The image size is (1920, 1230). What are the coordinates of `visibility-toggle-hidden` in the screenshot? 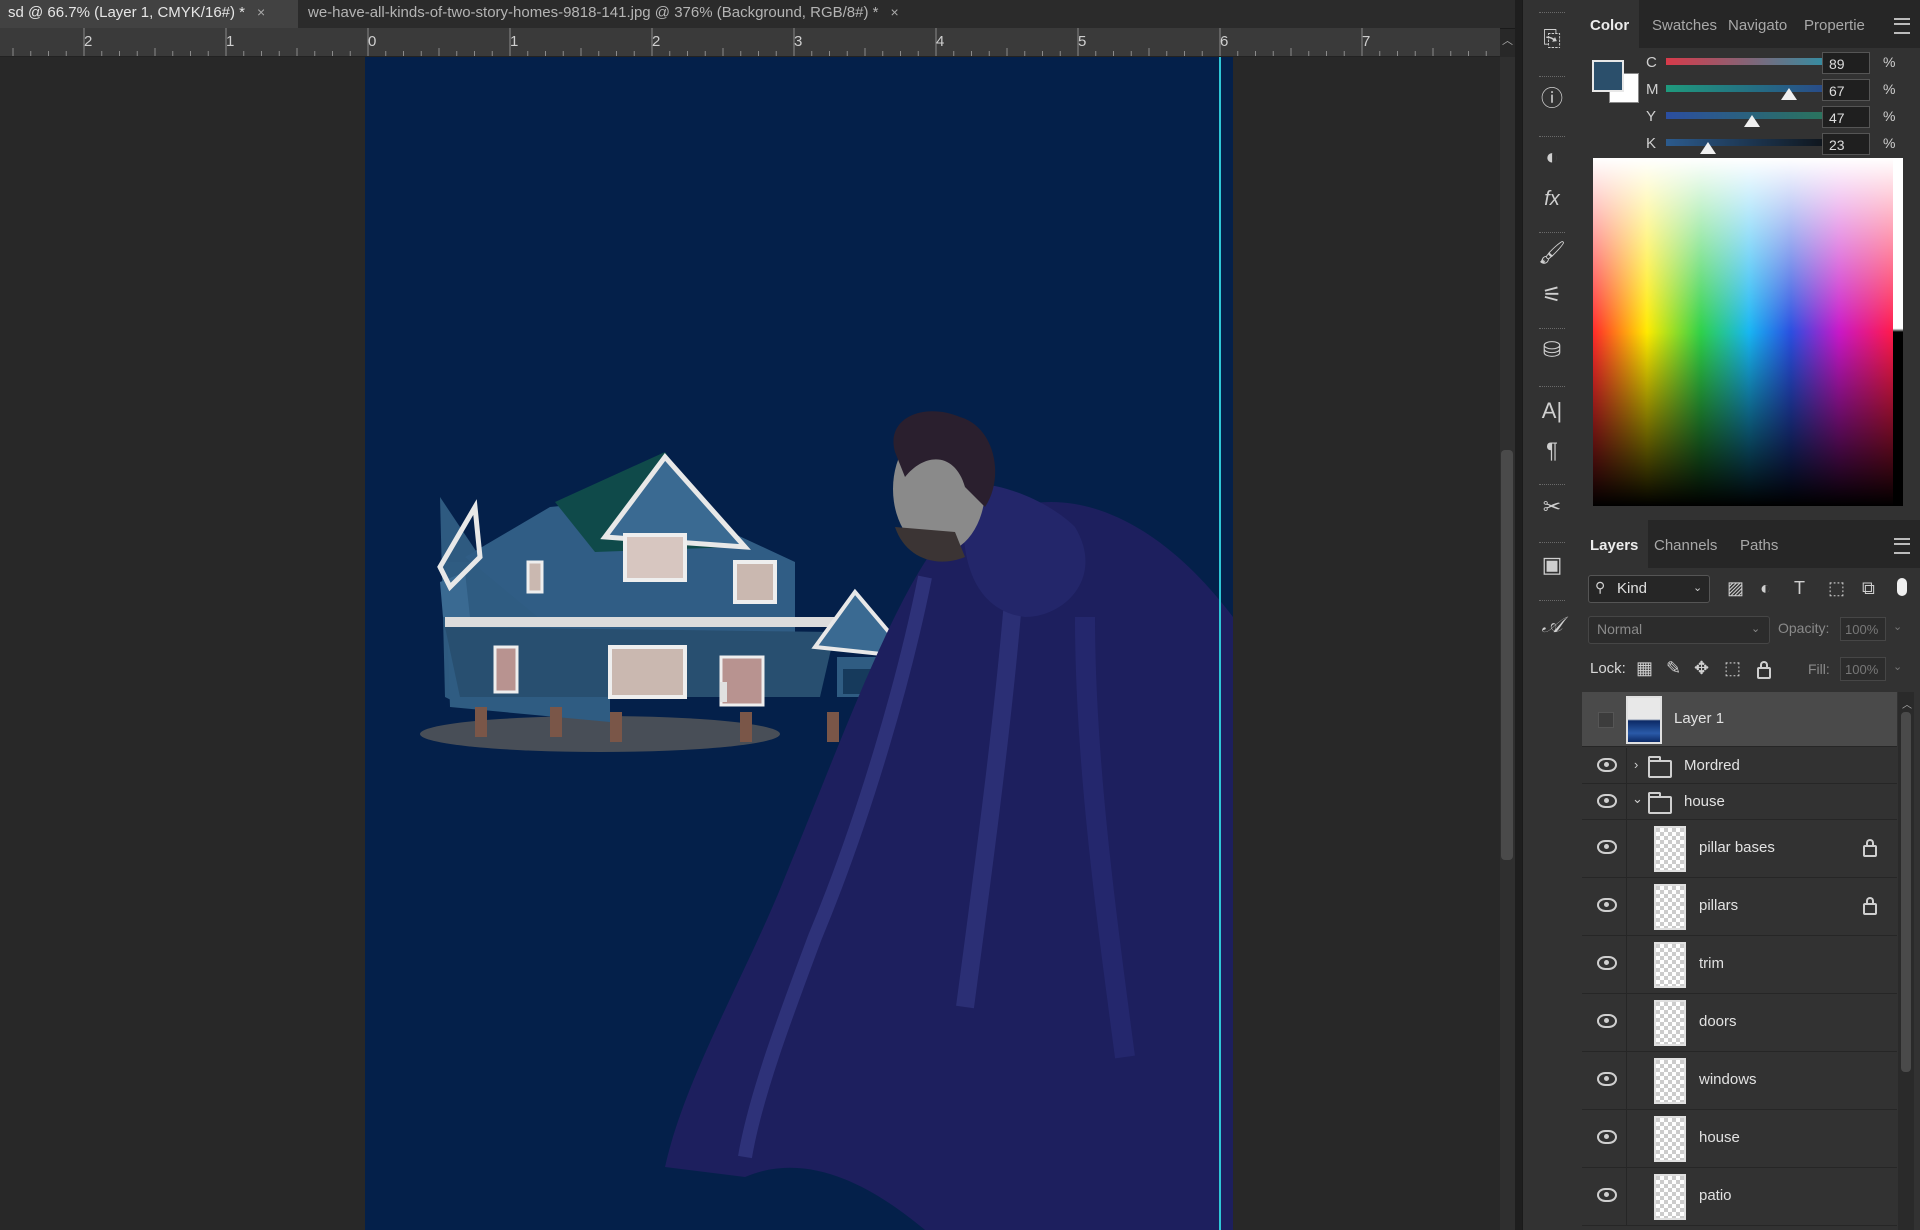 It's located at (1606, 720).